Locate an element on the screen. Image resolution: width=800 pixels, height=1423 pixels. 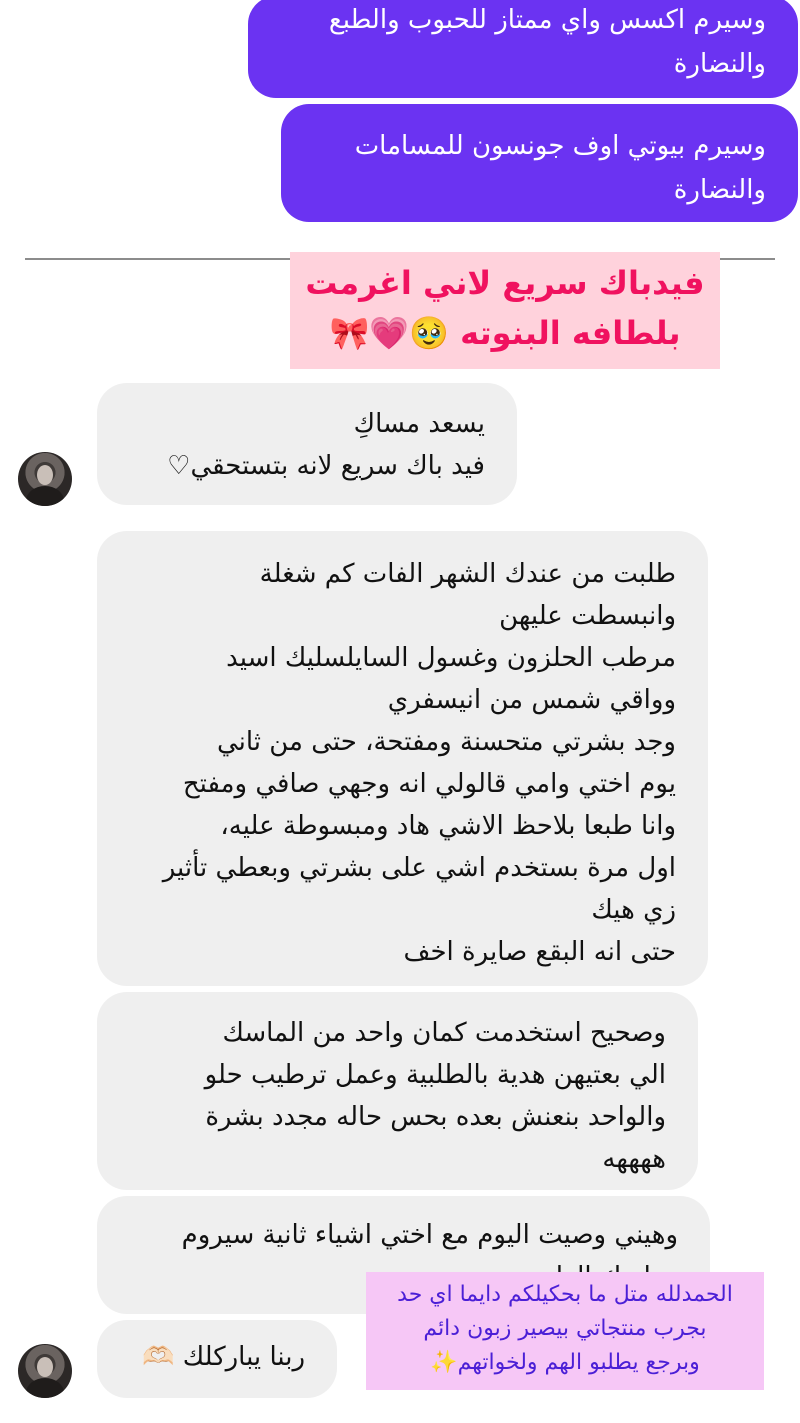
message-line: زي هيك is located at coordinates (633, 910).